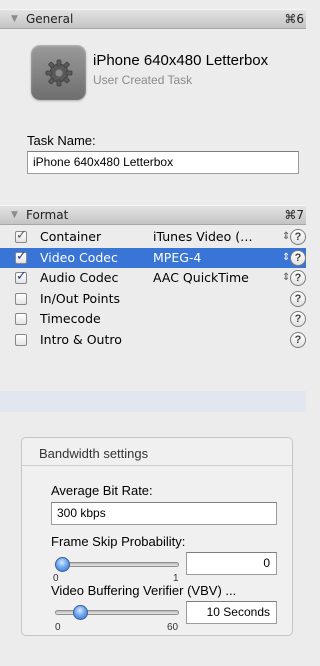  What do you see at coordinates (61, 140) in the screenshot?
I see `task-name-label: Task Name:` at bounding box center [61, 140].